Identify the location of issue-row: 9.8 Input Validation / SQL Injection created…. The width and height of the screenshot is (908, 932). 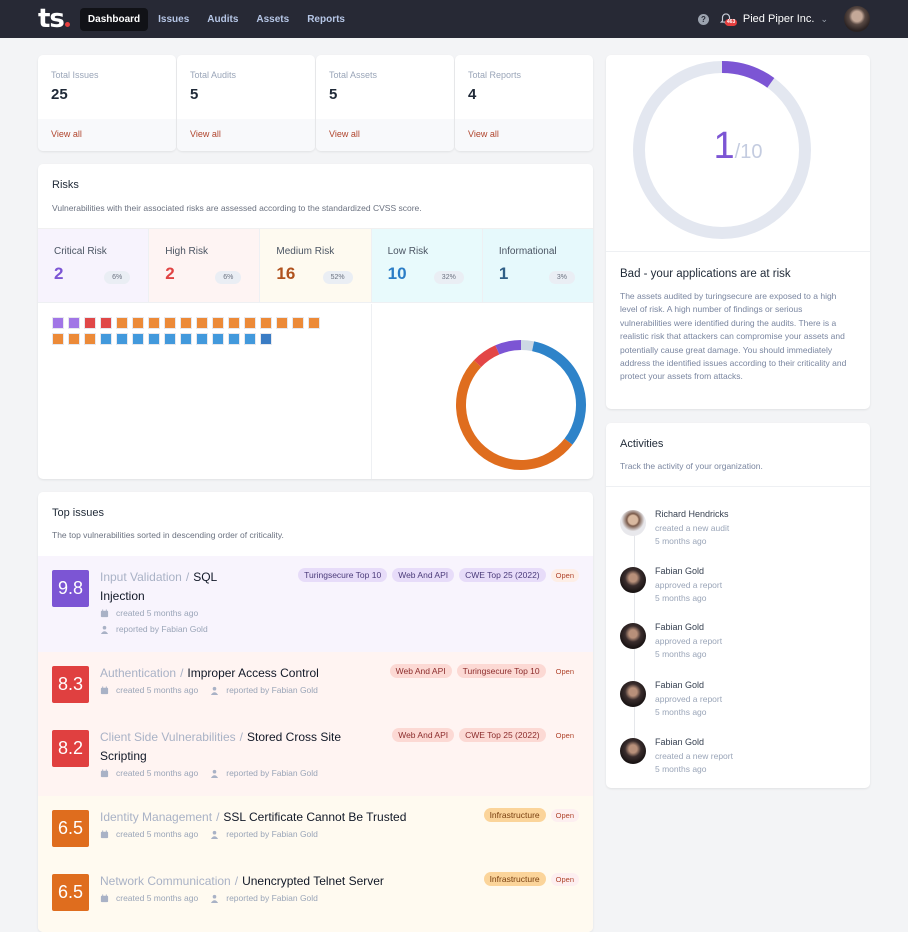
(315, 604).